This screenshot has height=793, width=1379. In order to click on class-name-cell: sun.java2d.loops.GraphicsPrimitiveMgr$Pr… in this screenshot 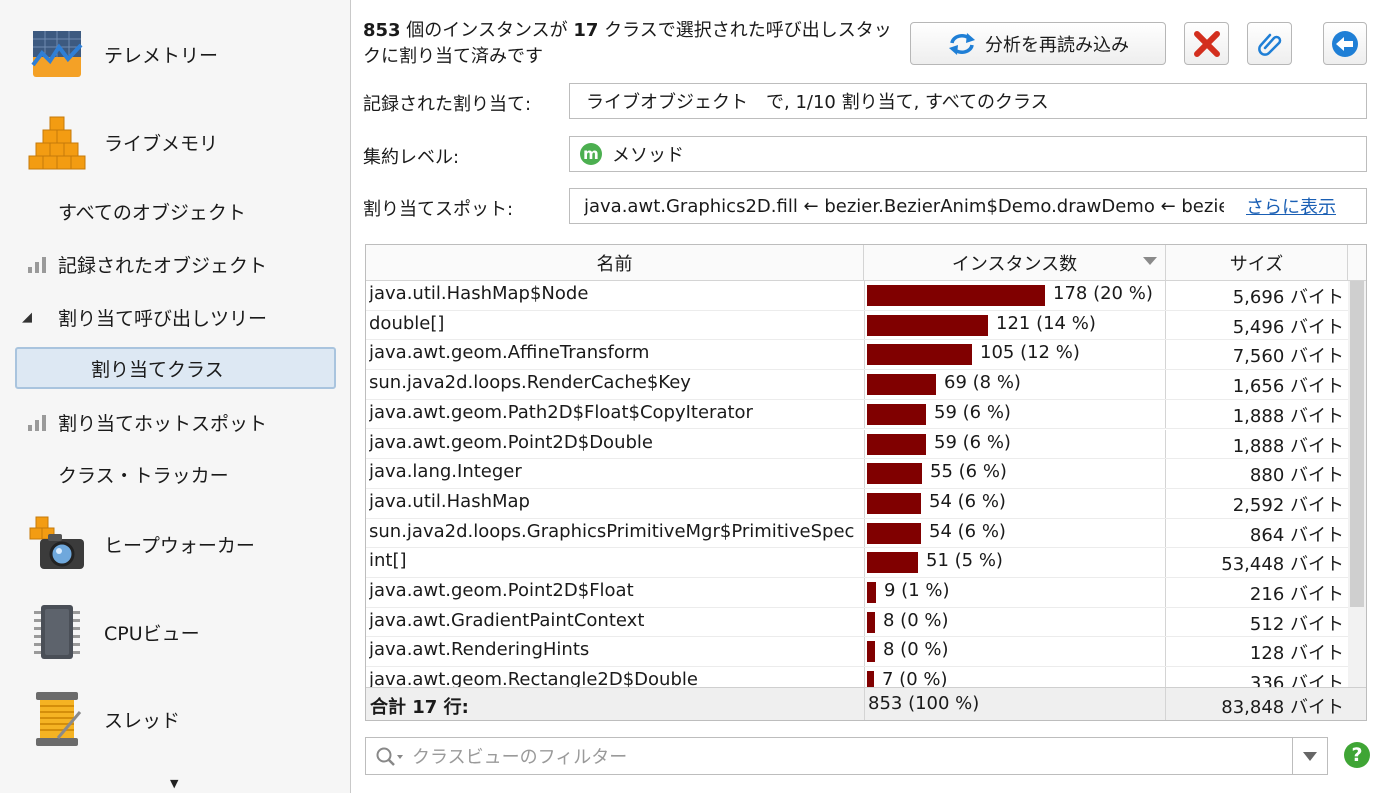, I will do `click(612, 531)`.